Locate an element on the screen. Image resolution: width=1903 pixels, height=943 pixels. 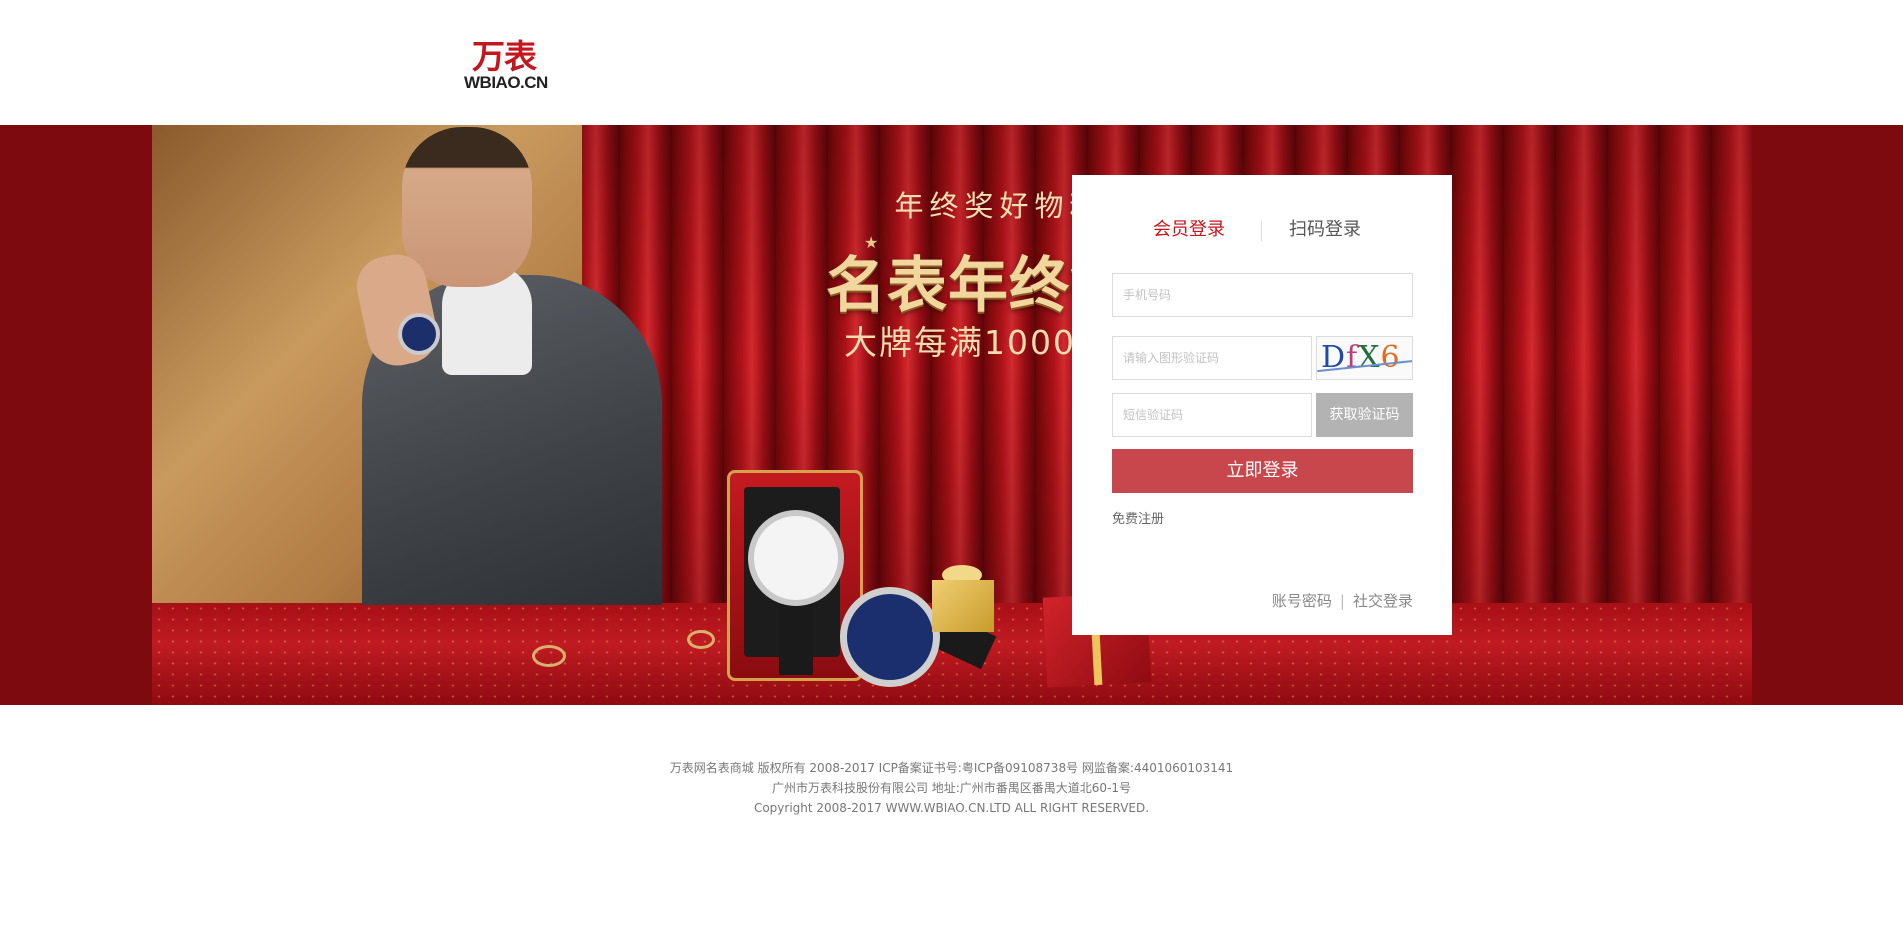
captcha-char: X is located at coordinates (1369, 357).